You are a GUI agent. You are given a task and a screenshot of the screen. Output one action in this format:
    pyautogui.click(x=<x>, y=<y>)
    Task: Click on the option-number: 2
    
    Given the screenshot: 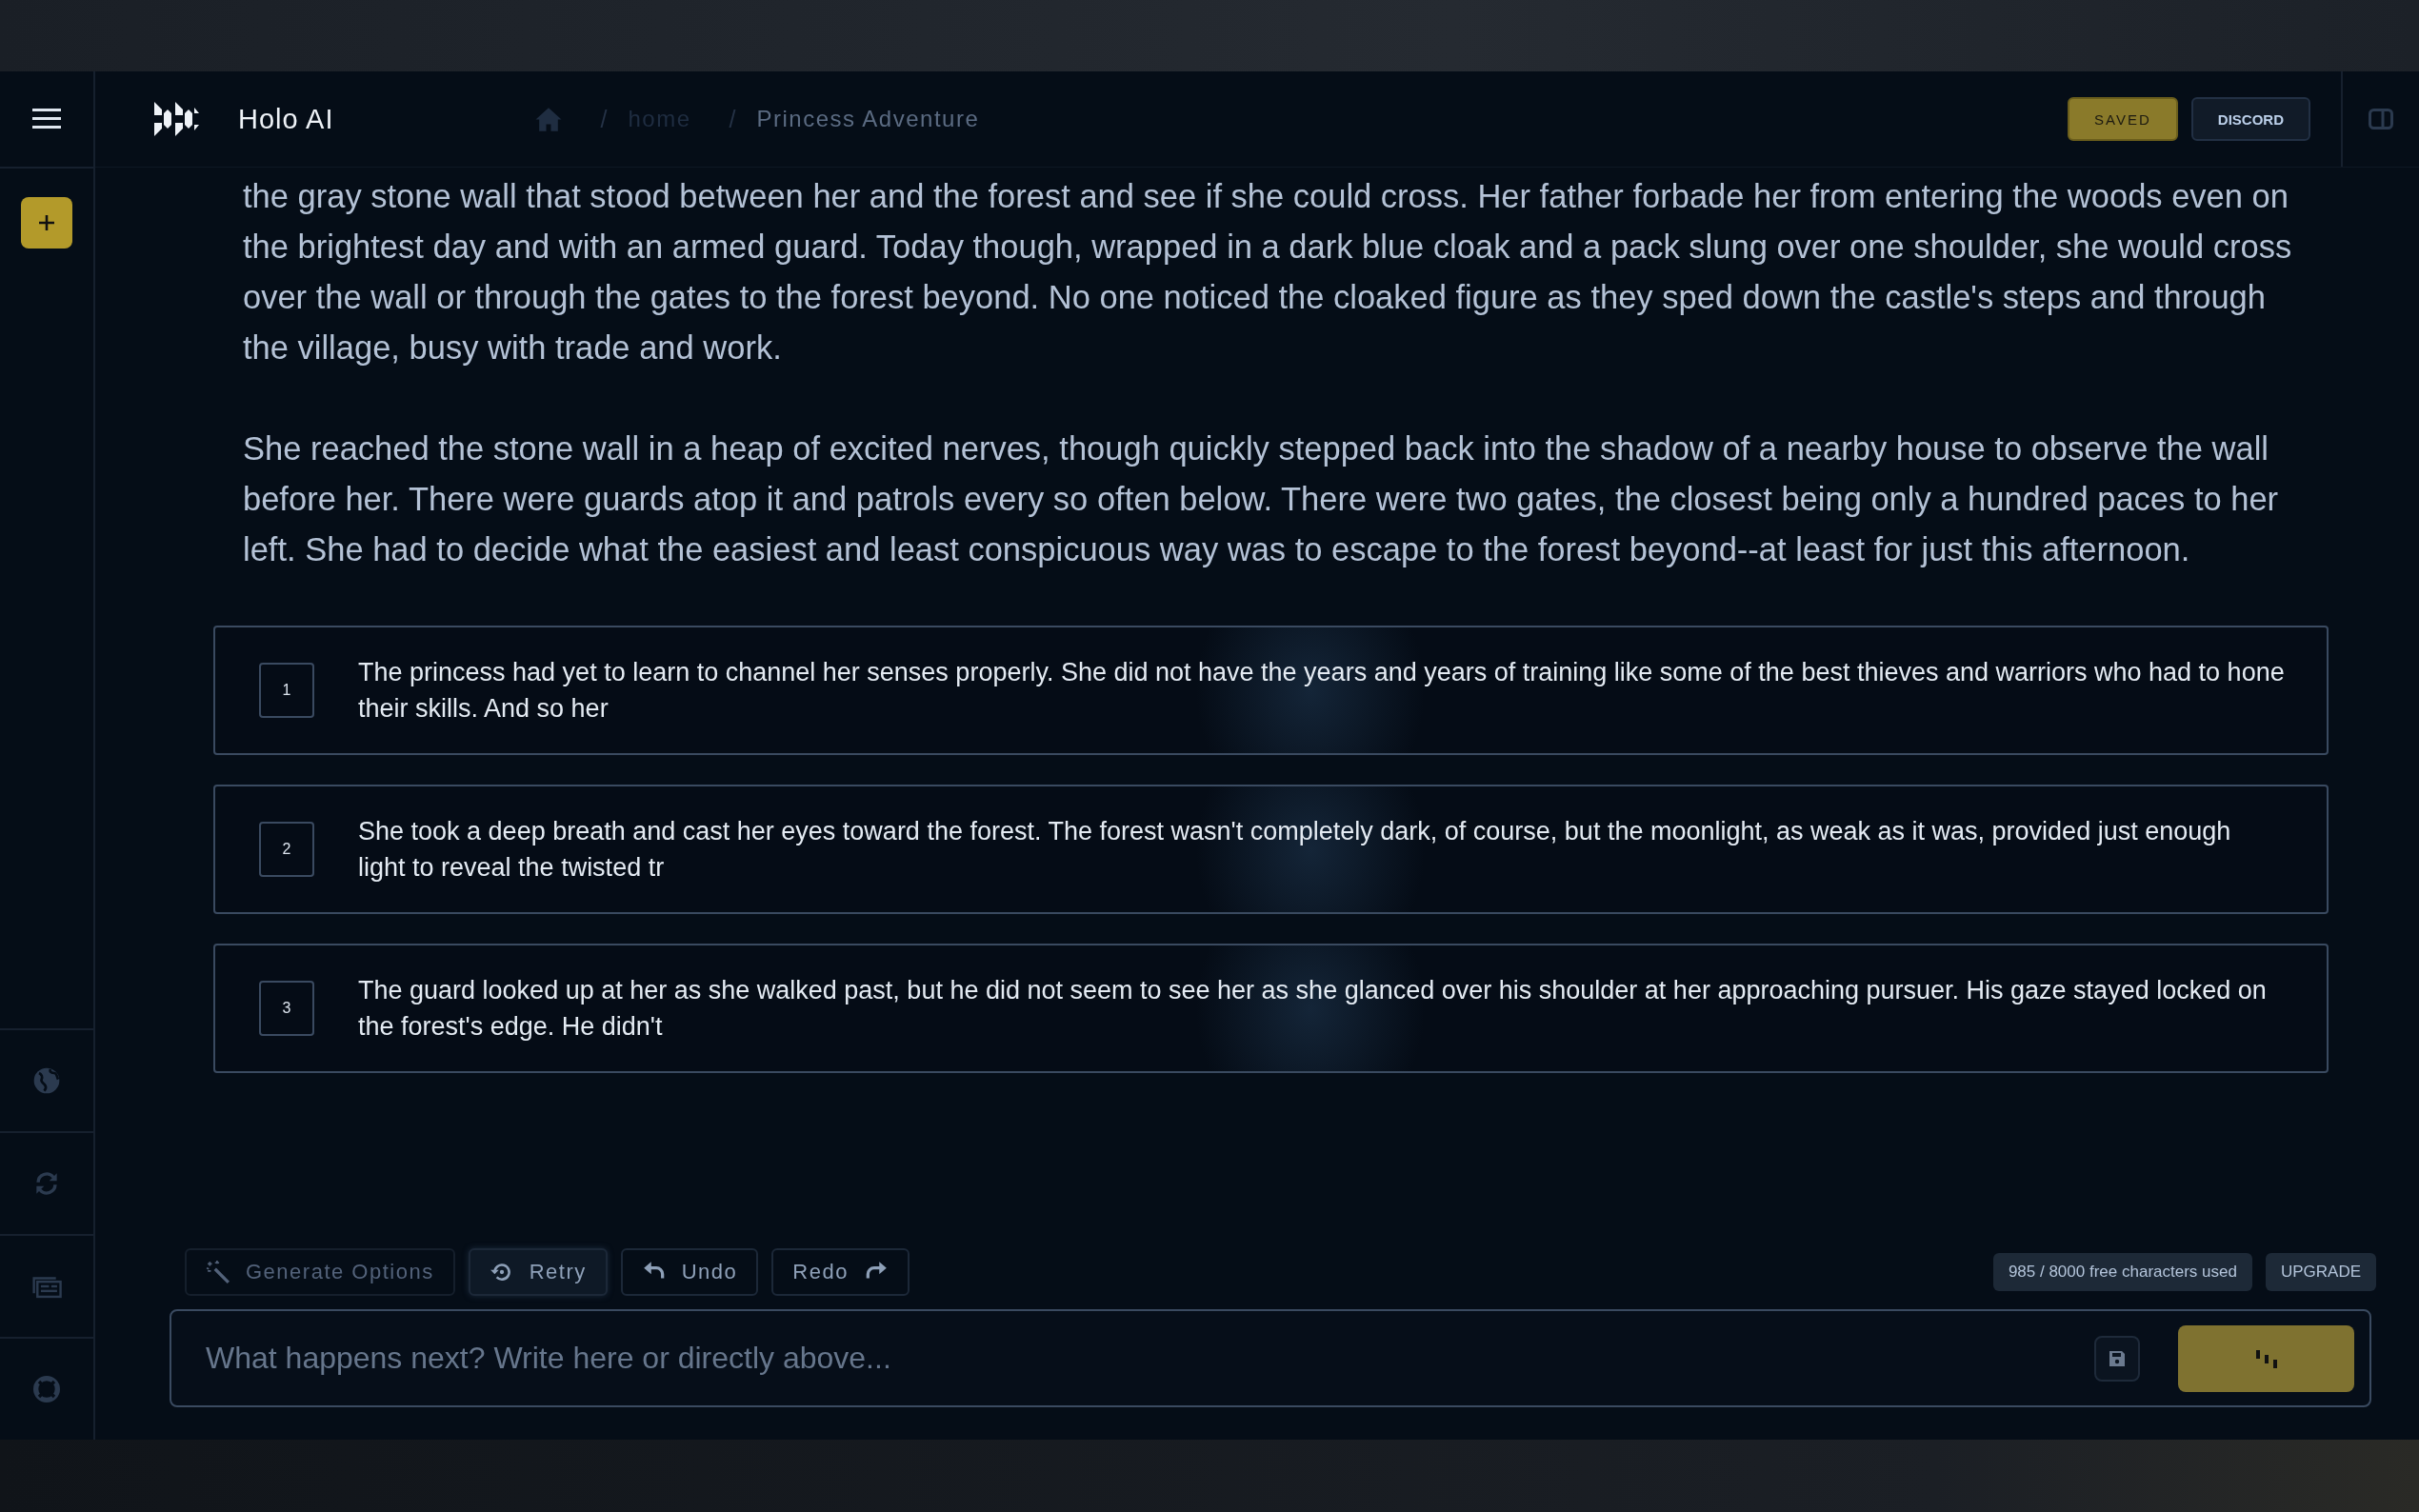 What is the action you would take?
    pyautogui.click(x=286, y=849)
    